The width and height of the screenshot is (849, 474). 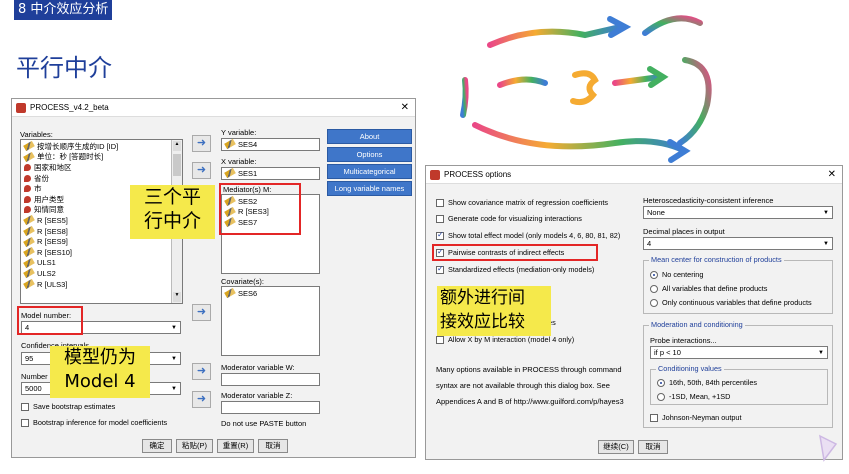 What do you see at coordinates (177, 297) in the screenshot?
I see `scroll-down-icon: ▼` at bounding box center [177, 297].